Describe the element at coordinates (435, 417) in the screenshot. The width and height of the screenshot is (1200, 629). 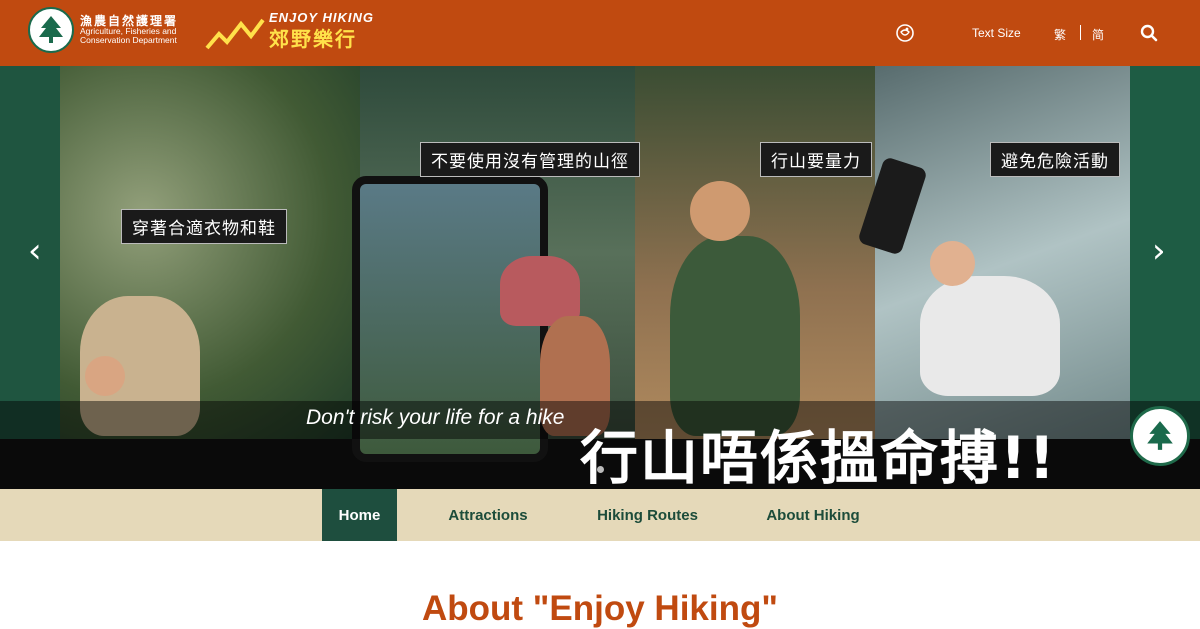
I see `slogan-en: Don't risk your life for a hike` at that location.